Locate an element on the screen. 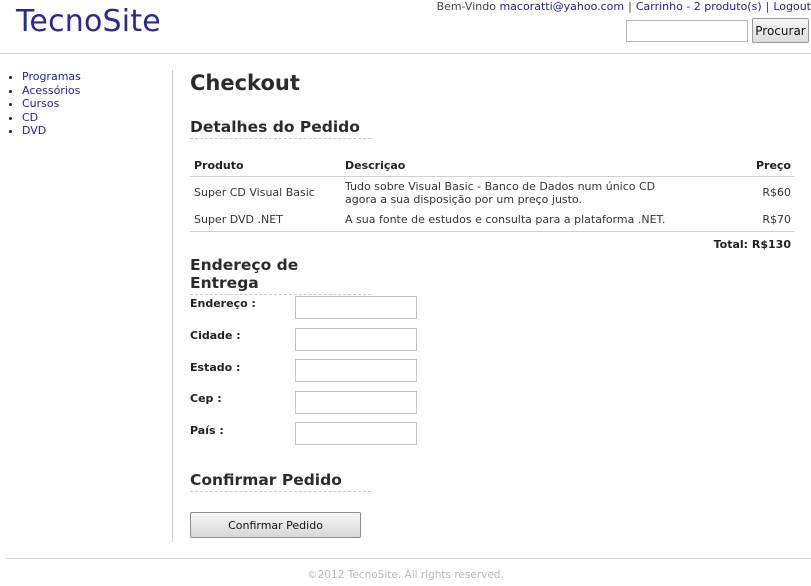 This screenshot has width=811, height=586. order-total: Total: R$130 is located at coordinates (752, 244).